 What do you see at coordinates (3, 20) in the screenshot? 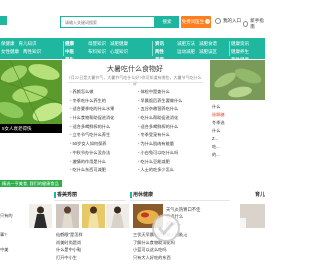
I see `logo-fragment-icon` at bounding box center [3, 20].